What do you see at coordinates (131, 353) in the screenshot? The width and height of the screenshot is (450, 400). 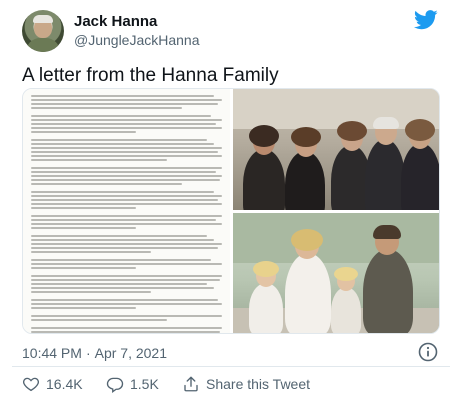 I see `tweet-date: Apr 7, 2021` at bounding box center [131, 353].